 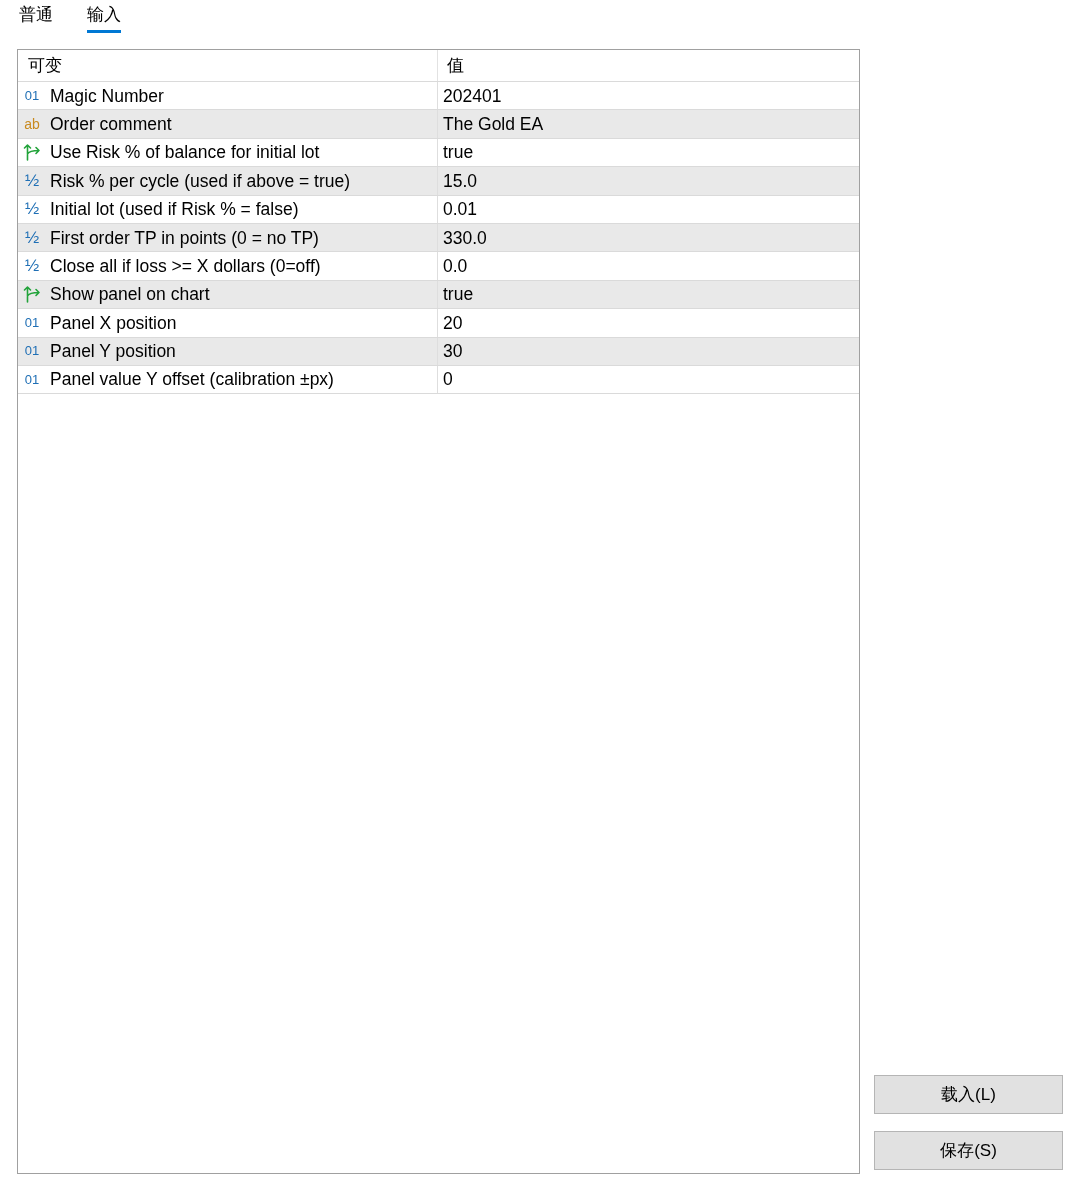 What do you see at coordinates (192, 380) in the screenshot?
I see `variable-name: Panel value Y offset (calibration ±px)` at bounding box center [192, 380].